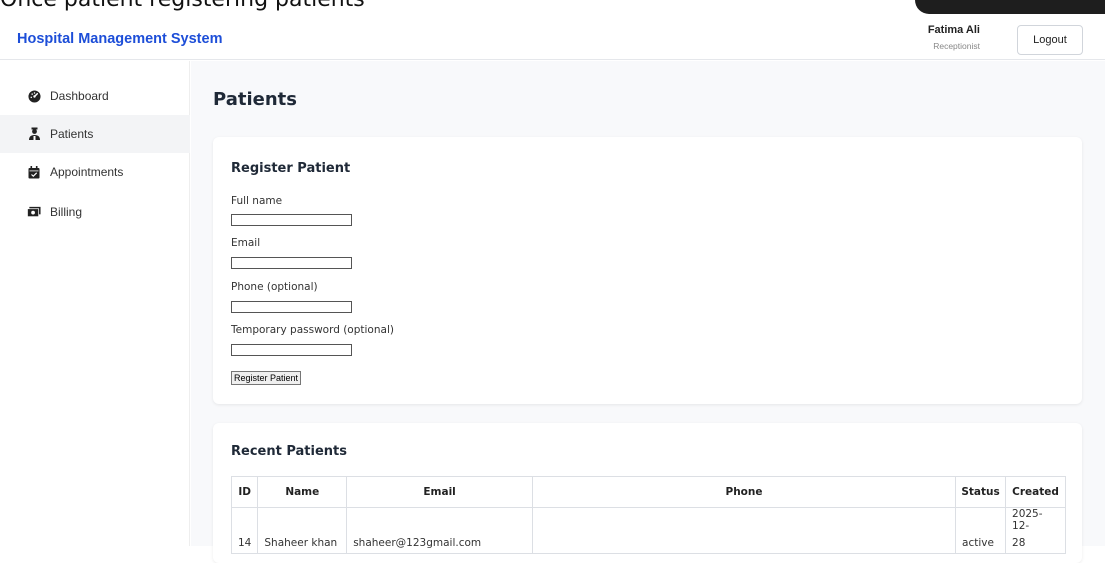  Describe the element at coordinates (257, 201) in the screenshot. I see `full-name-label: Full name` at that location.